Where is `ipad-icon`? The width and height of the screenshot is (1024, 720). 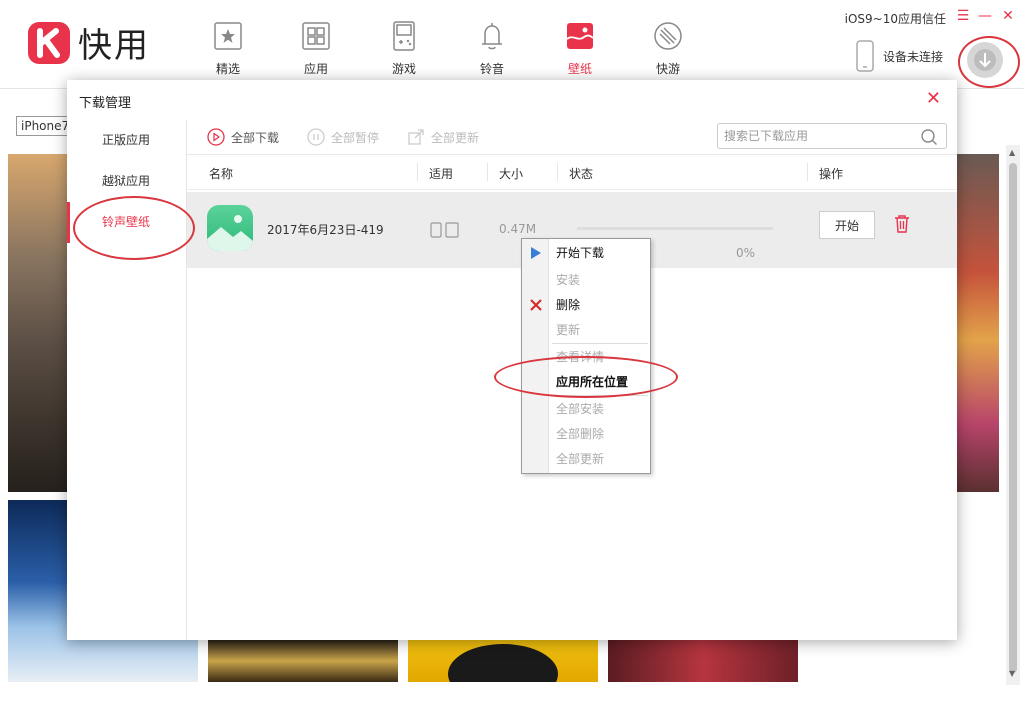 ipad-icon is located at coordinates (452, 230).